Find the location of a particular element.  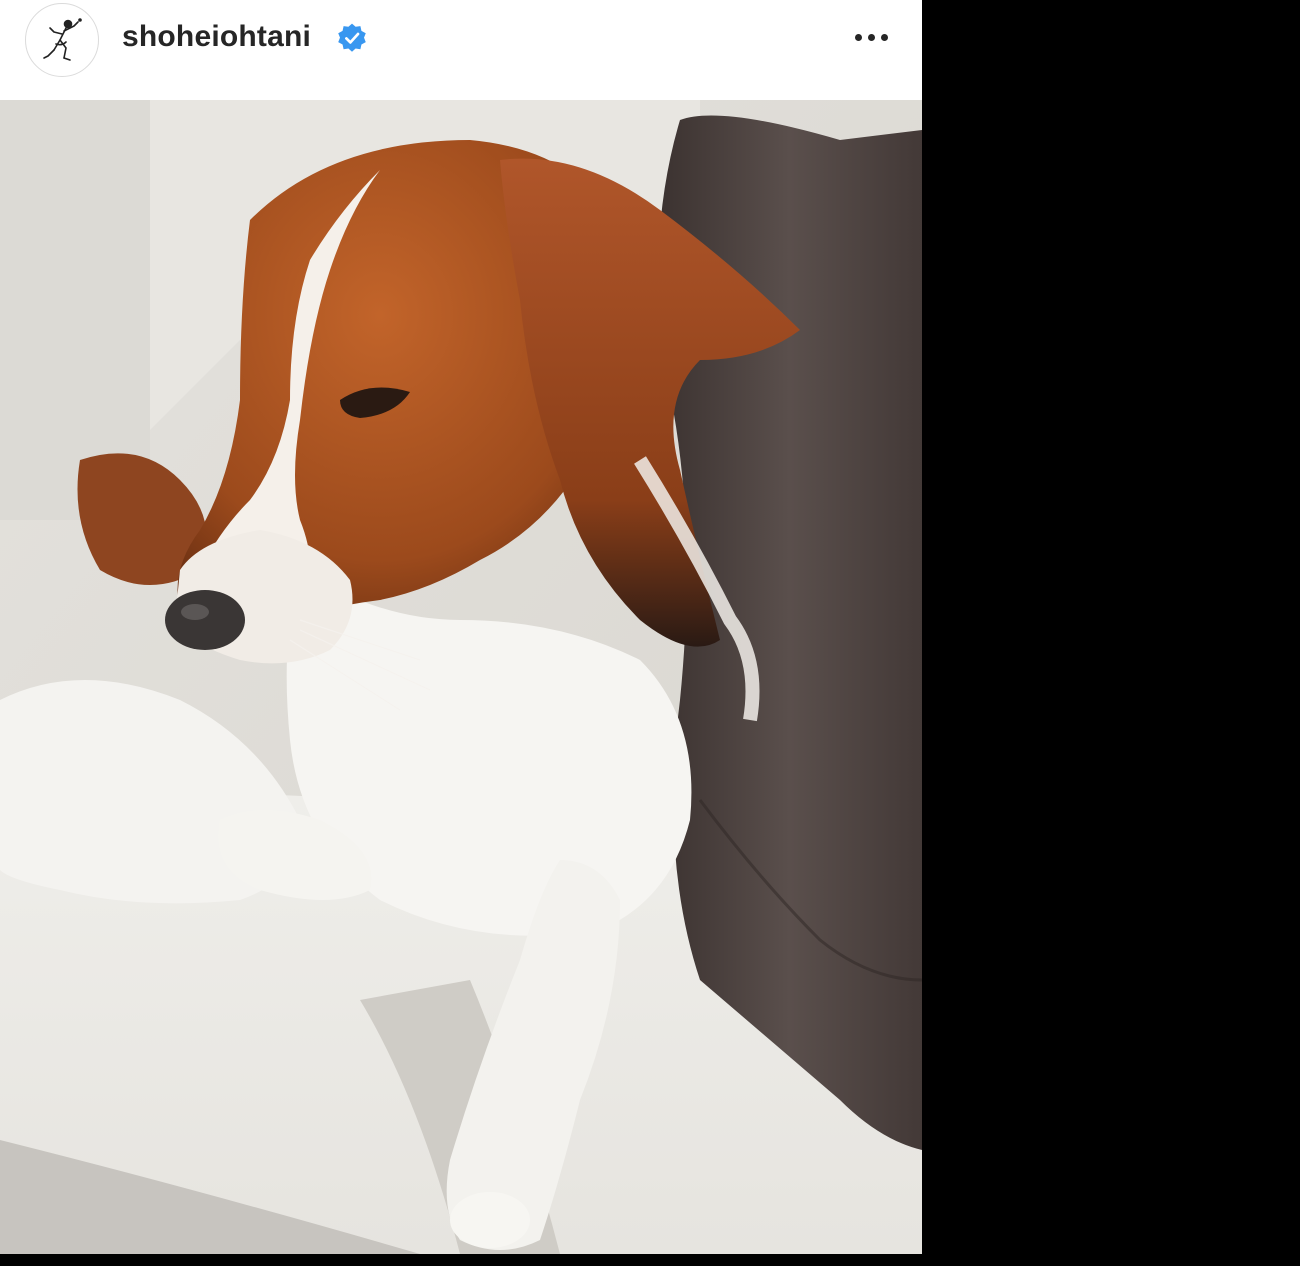

username: shoheiohtani is located at coordinates (216, 37).